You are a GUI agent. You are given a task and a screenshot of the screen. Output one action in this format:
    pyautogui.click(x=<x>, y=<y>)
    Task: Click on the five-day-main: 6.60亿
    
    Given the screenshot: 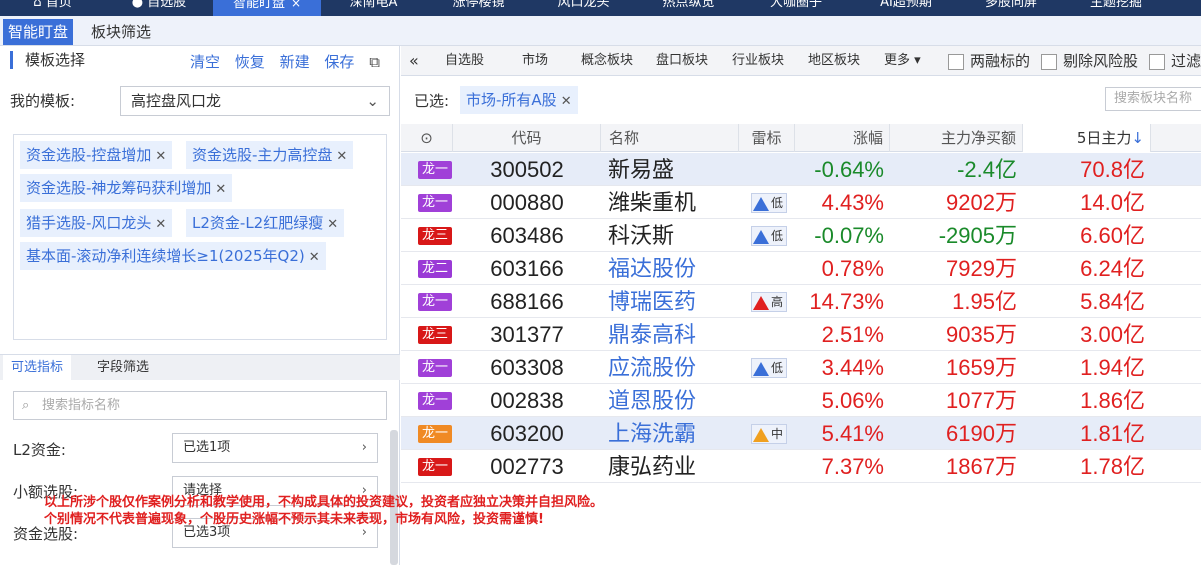 What is the action you would take?
    pyautogui.click(x=1112, y=235)
    